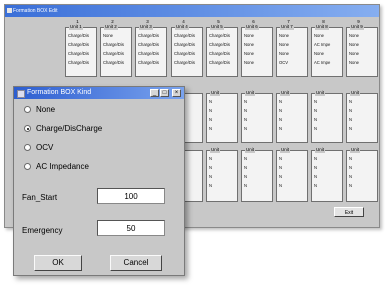 The image size is (385, 285). I want to click on unit-label: Unit 1, so click(76, 27).